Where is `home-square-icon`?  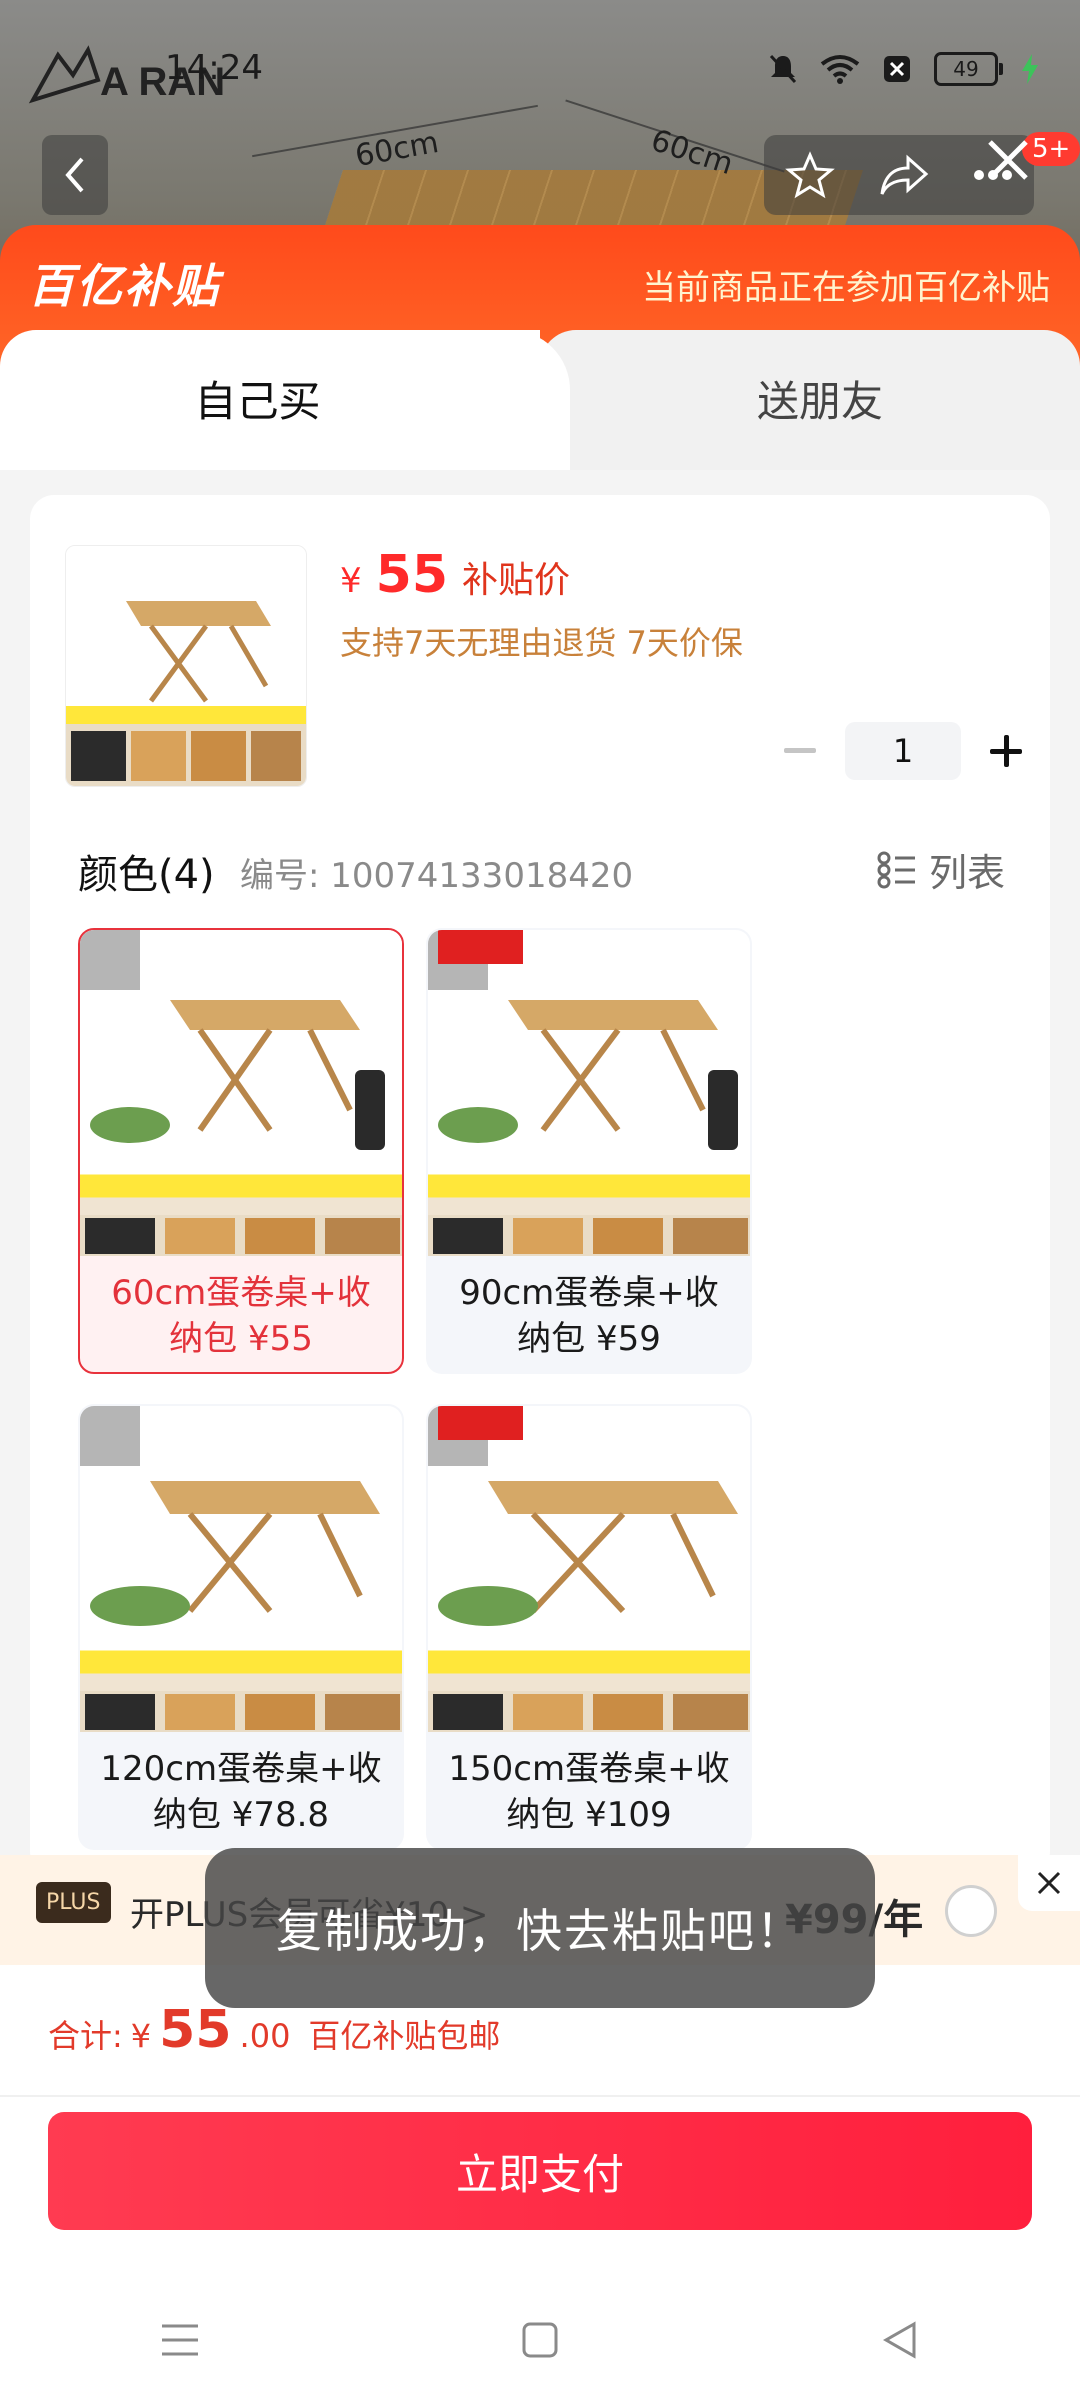 home-square-icon is located at coordinates (540, 2340).